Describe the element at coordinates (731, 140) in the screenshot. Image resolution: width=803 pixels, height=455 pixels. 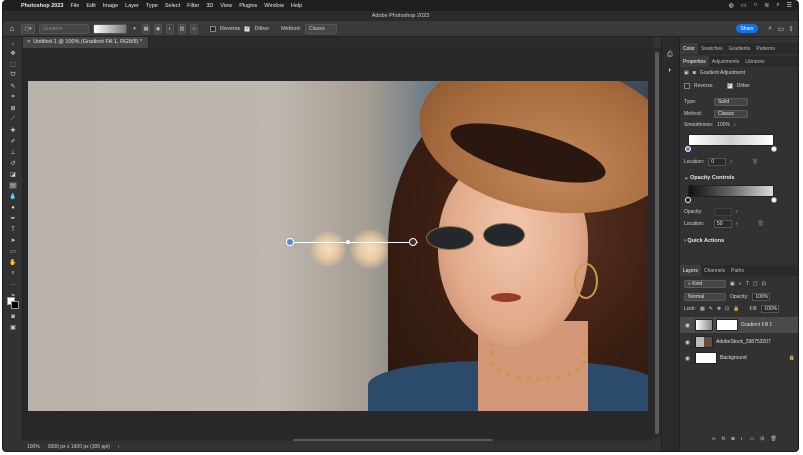
I see `color-gradient-bar` at that location.